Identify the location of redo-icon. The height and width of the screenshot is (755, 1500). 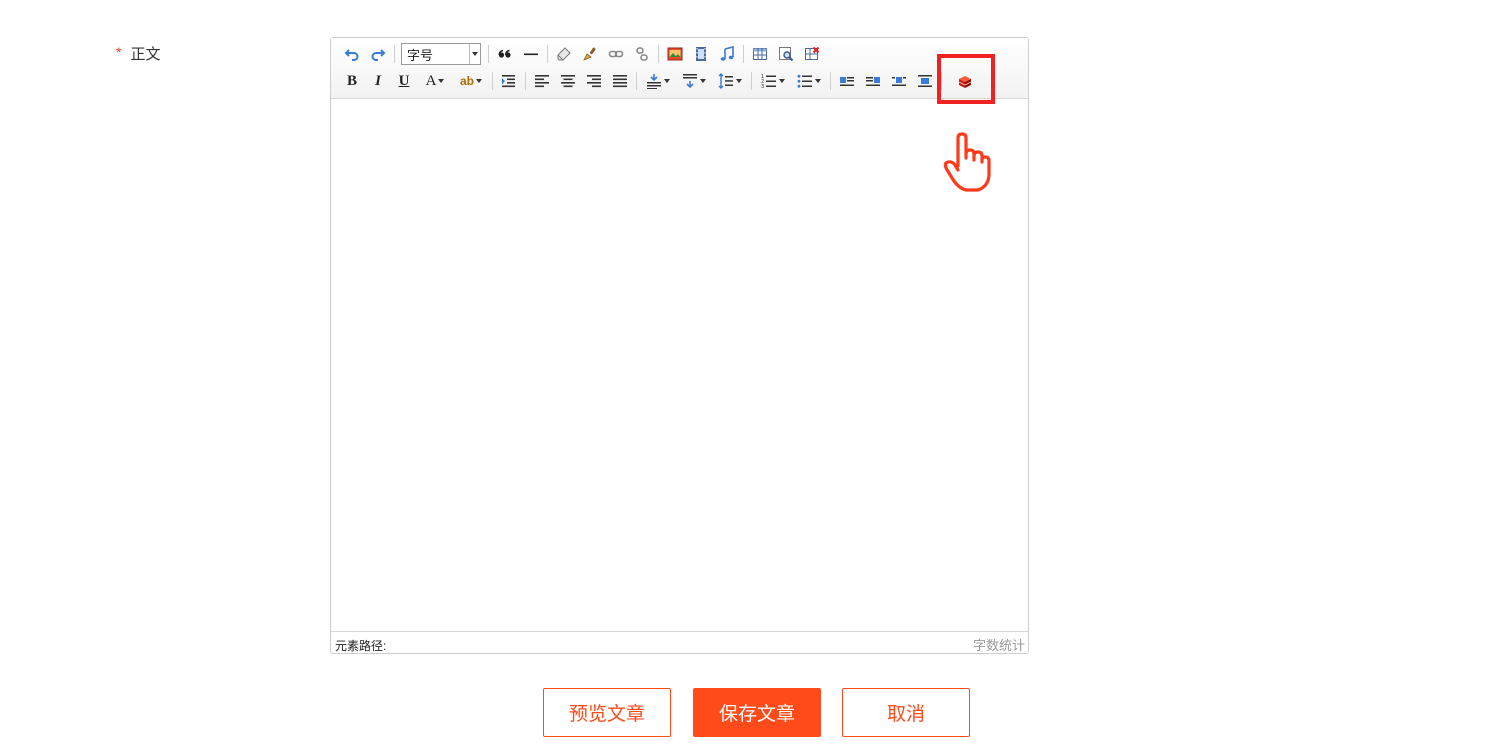
(378, 54).